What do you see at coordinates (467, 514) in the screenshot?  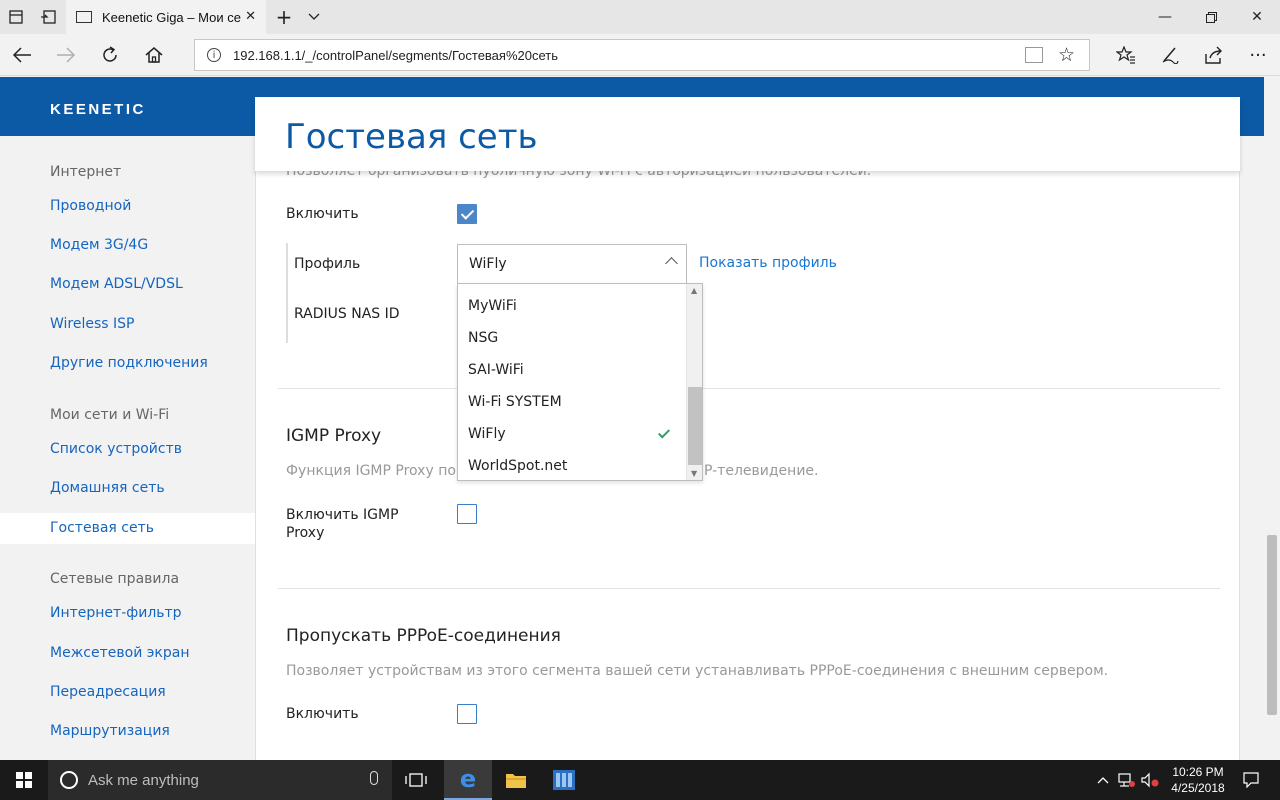 I see `igmp-enable-checkbox` at bounding box center [467, 514].